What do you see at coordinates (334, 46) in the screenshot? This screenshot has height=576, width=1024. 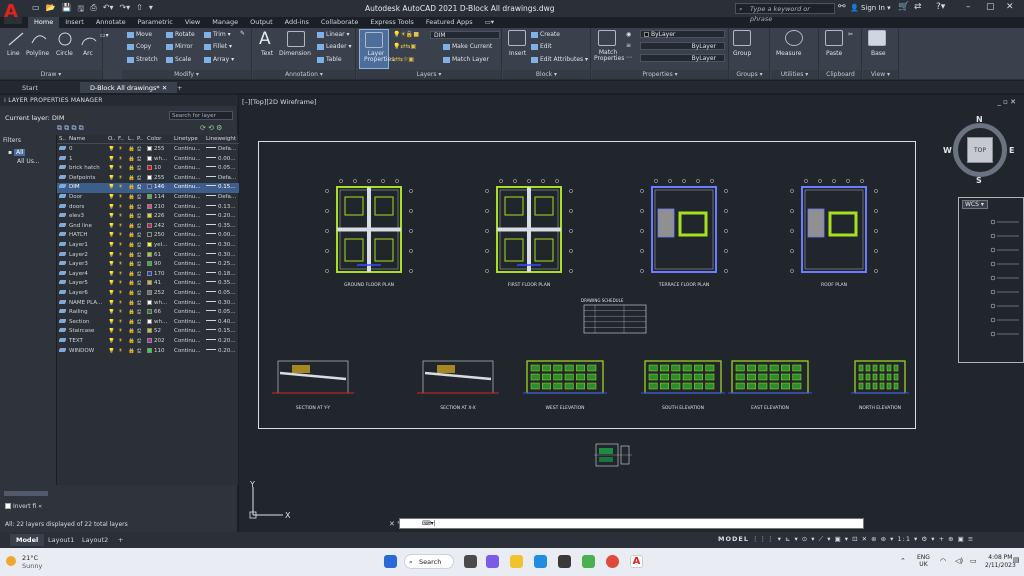 I see `leader-button: Leader ▾` at bounding box center [334, 46].